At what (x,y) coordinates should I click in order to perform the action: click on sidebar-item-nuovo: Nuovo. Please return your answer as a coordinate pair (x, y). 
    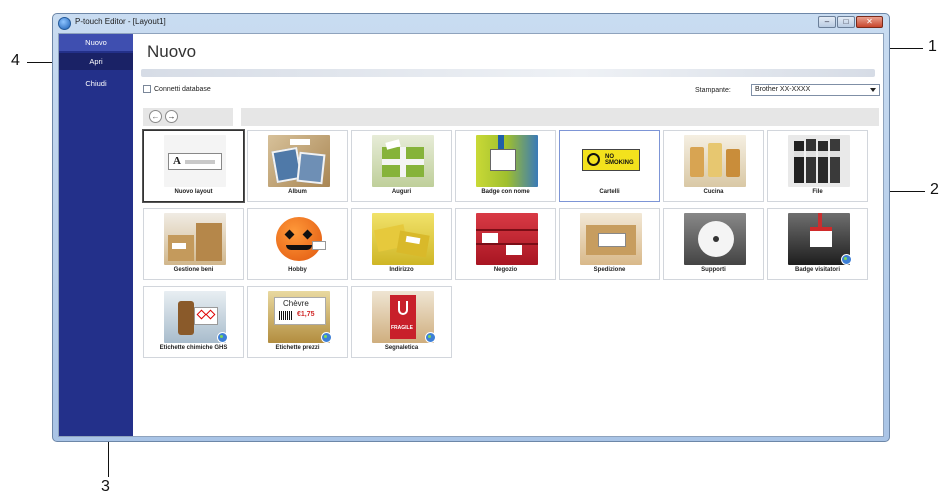
    Looking at the image, I should click on (96, 42).